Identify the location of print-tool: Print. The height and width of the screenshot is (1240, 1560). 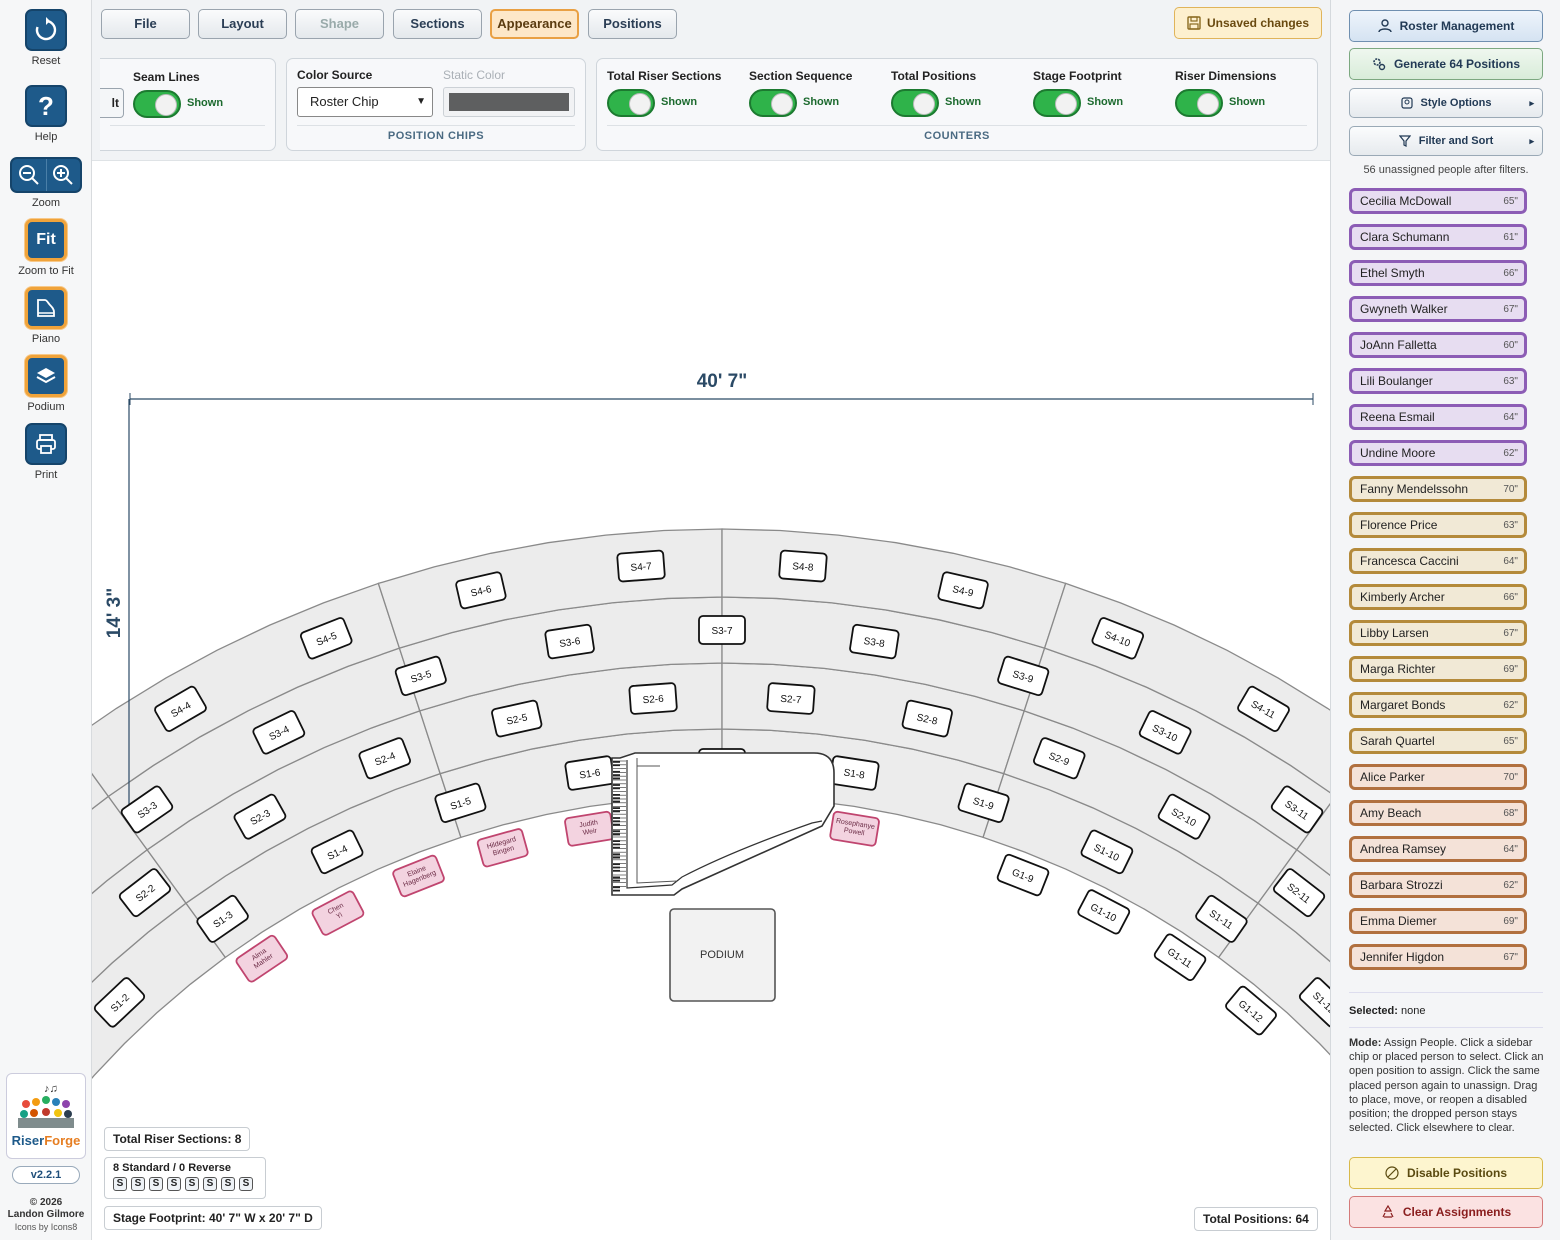
(46, 452).